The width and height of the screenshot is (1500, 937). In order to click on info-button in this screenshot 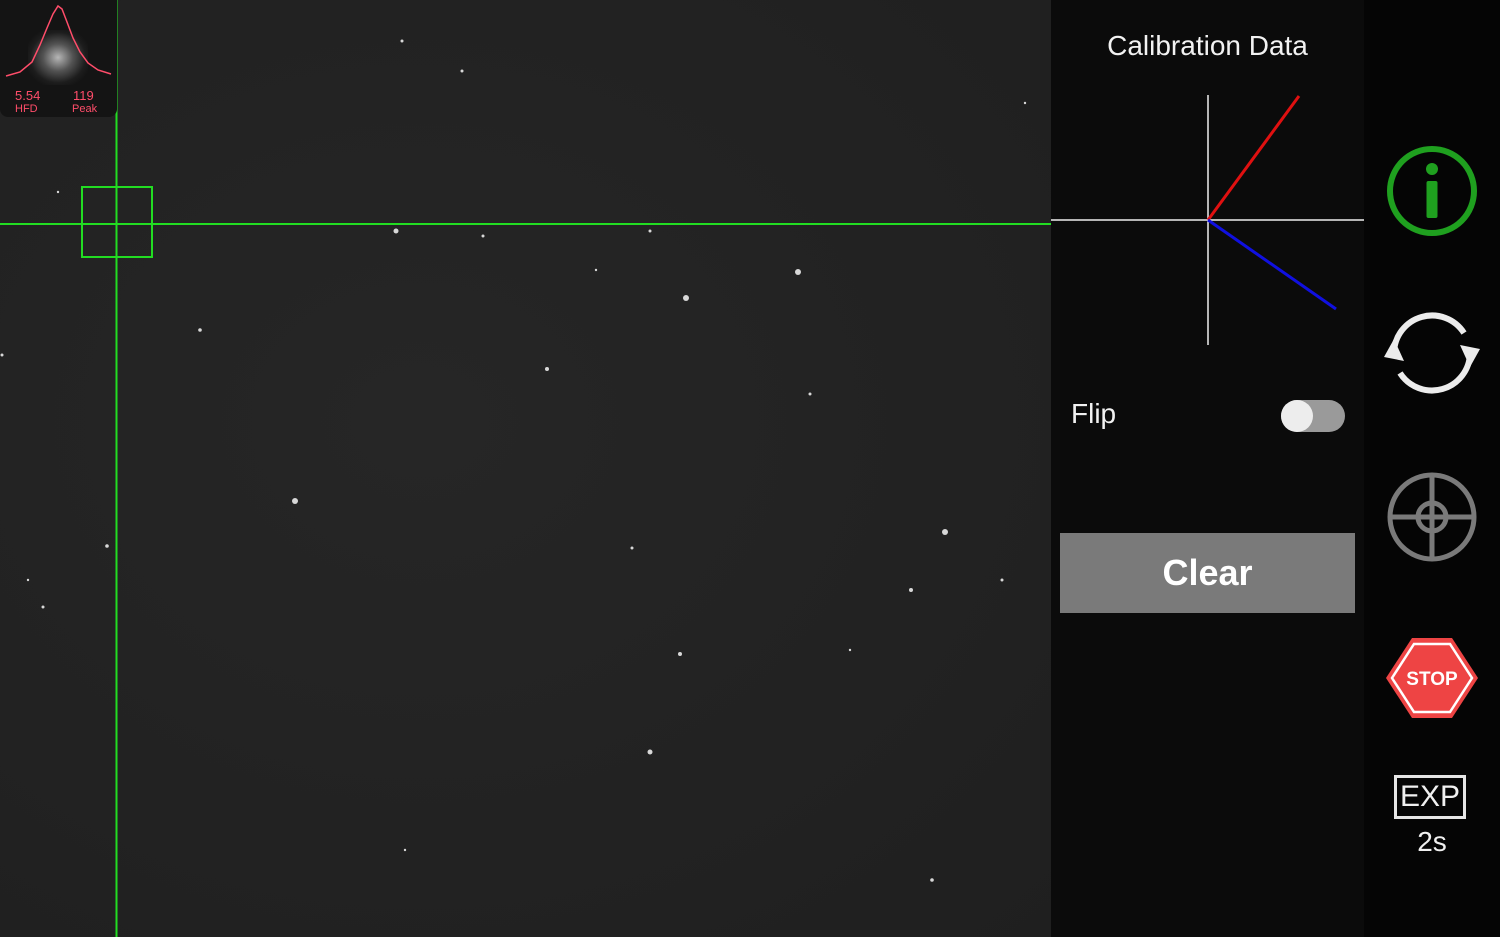, I will do `click(1432, 191)`.